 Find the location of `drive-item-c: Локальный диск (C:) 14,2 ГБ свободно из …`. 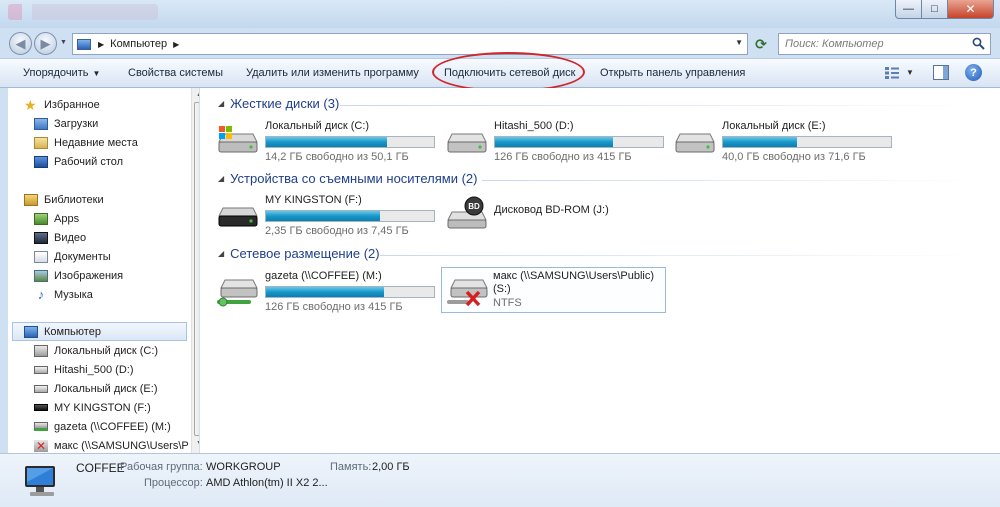

drive-item-c: Локальный диск (C:) 14,2 ГБ свободно из … is located at coordinates (327, 141).